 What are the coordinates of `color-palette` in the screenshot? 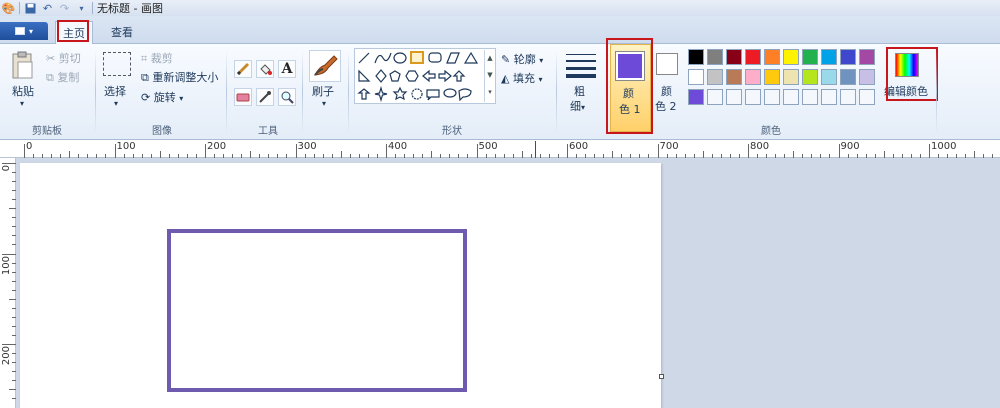 It's located at (783, 79).